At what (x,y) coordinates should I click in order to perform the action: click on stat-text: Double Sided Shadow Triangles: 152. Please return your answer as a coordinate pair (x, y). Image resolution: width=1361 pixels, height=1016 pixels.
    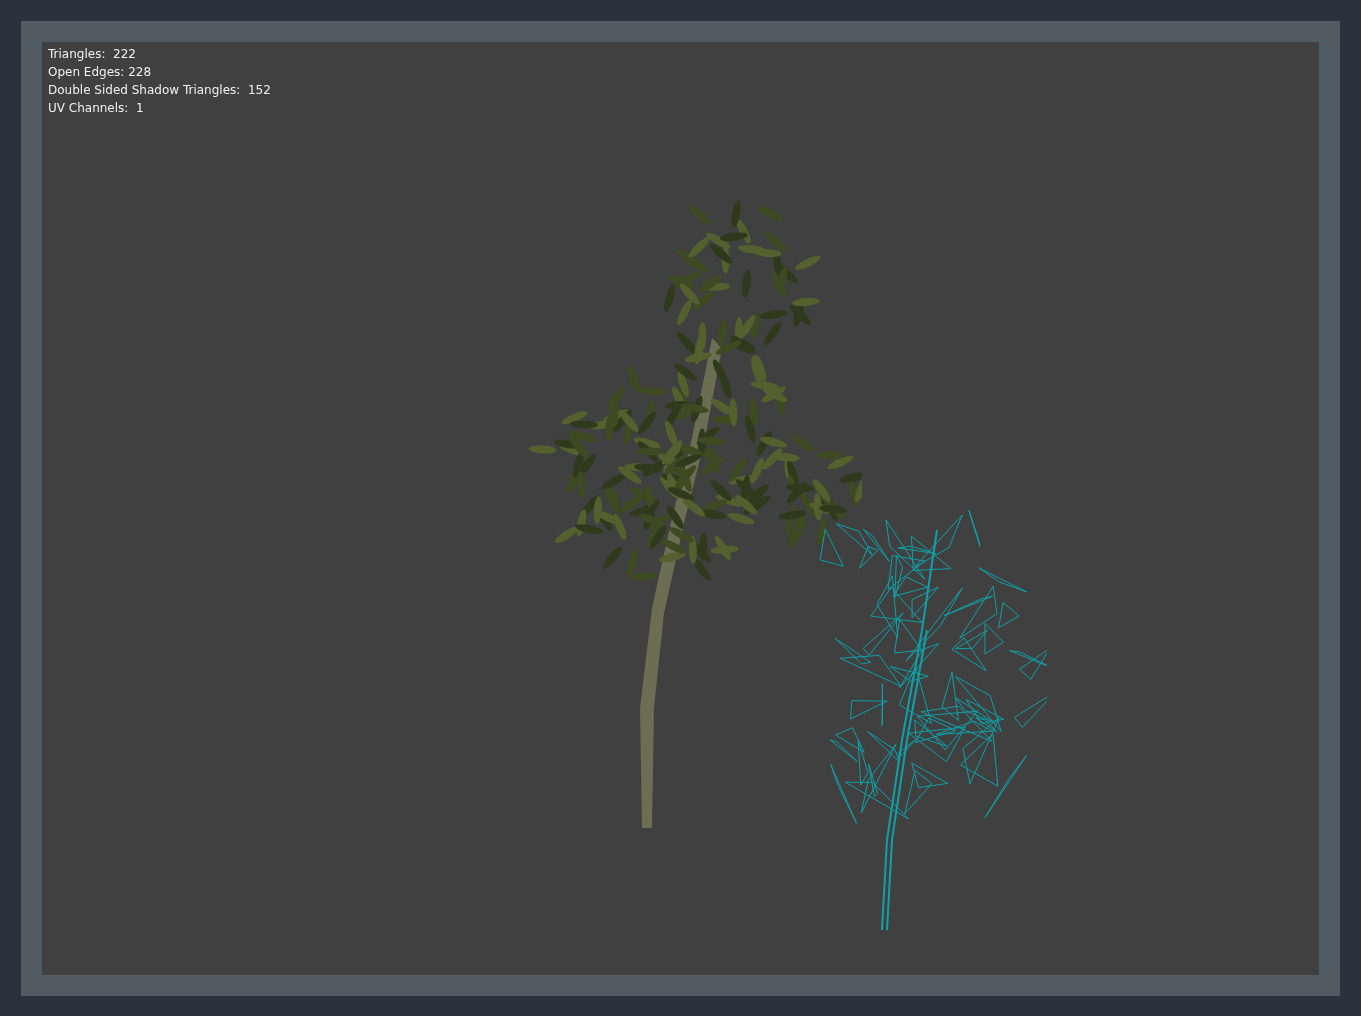
    Looking at the image, I should click on (159, 90).